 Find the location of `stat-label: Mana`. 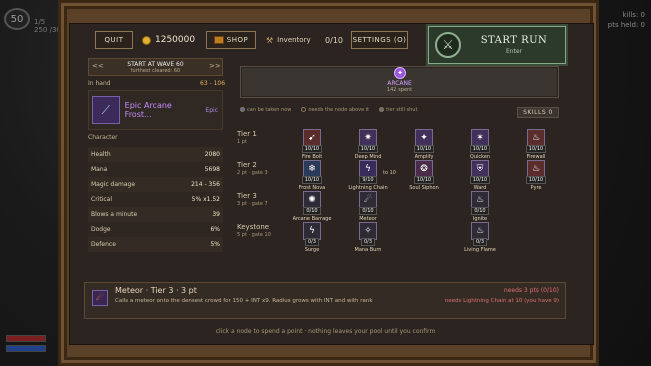

stat-label: Mana is located at coordinates (99, 169).